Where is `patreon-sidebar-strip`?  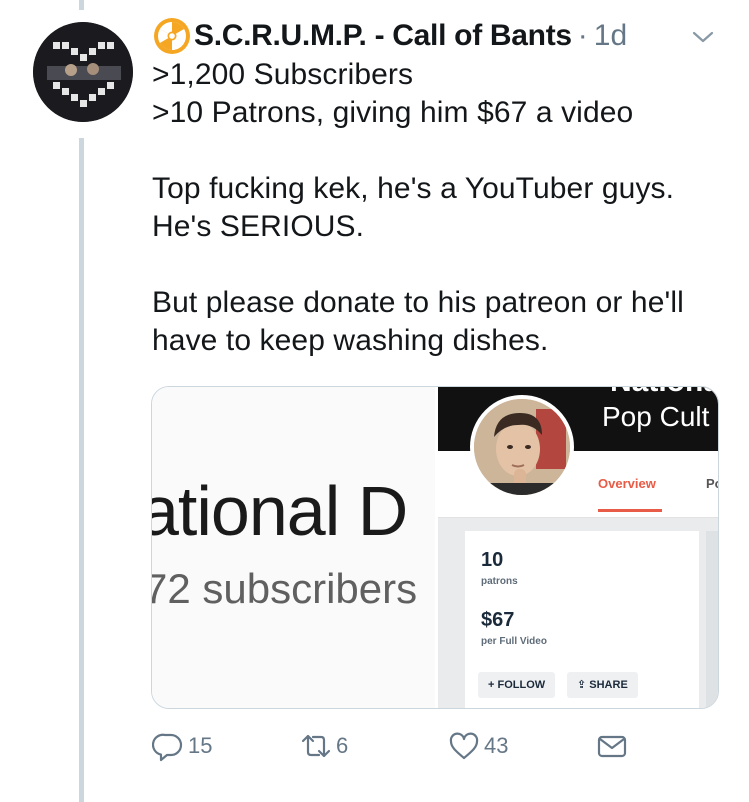 patreon-sidebar-strip is located at coordinates (712, 619).